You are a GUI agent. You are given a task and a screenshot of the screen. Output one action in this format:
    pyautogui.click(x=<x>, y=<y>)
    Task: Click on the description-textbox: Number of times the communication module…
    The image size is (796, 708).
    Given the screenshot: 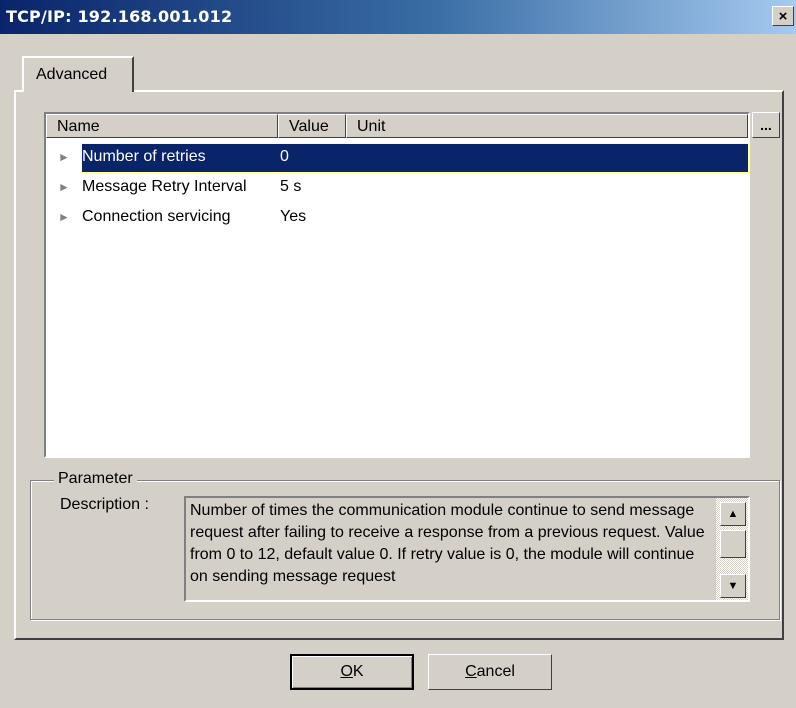 What is the action you would take?
    pyautogui.click(x=467, y=549)
    